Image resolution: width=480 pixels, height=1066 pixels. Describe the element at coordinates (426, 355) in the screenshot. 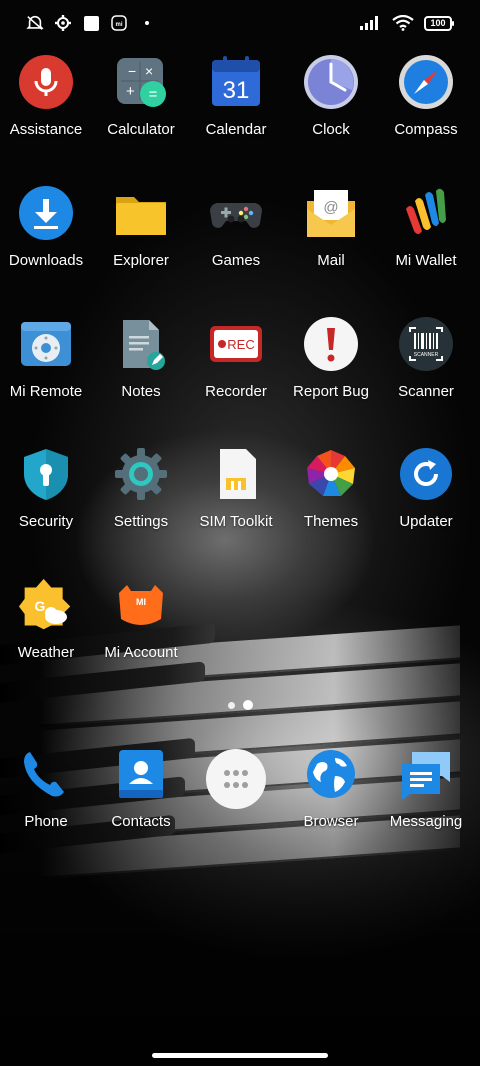

I see `scanner-badge: SCANNER` at that location.